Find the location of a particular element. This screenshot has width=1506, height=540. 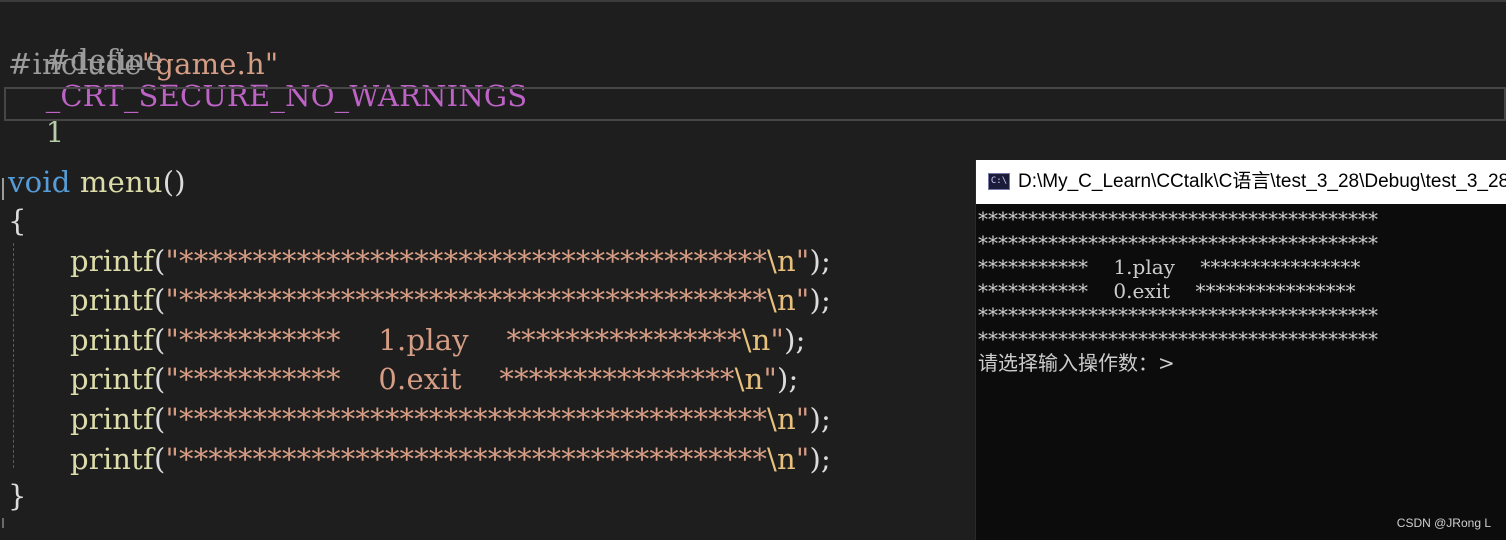

code-line-include: #include"game.h" is located at coordinates (143, 64).